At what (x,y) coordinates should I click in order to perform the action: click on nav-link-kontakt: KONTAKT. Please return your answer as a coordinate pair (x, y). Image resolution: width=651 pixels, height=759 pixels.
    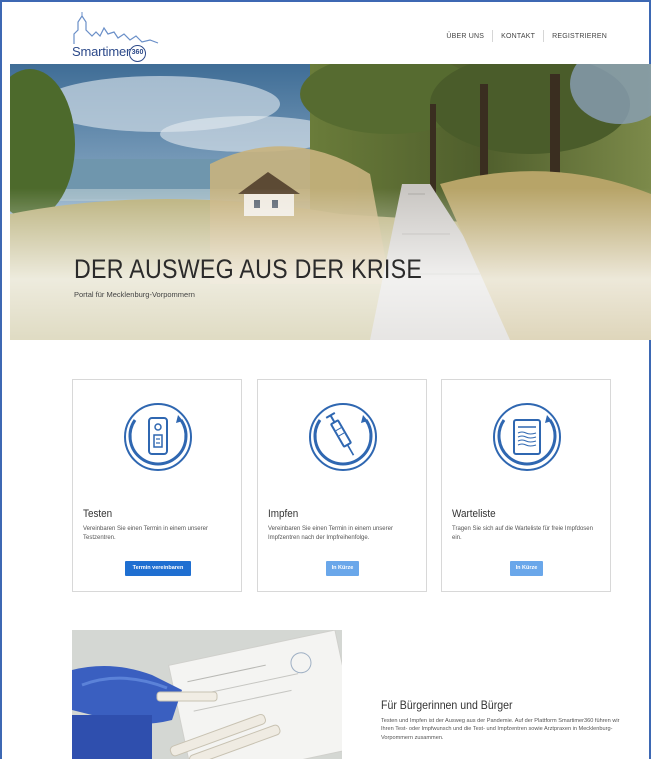
    Looking at the image, I should click on (518, 36).